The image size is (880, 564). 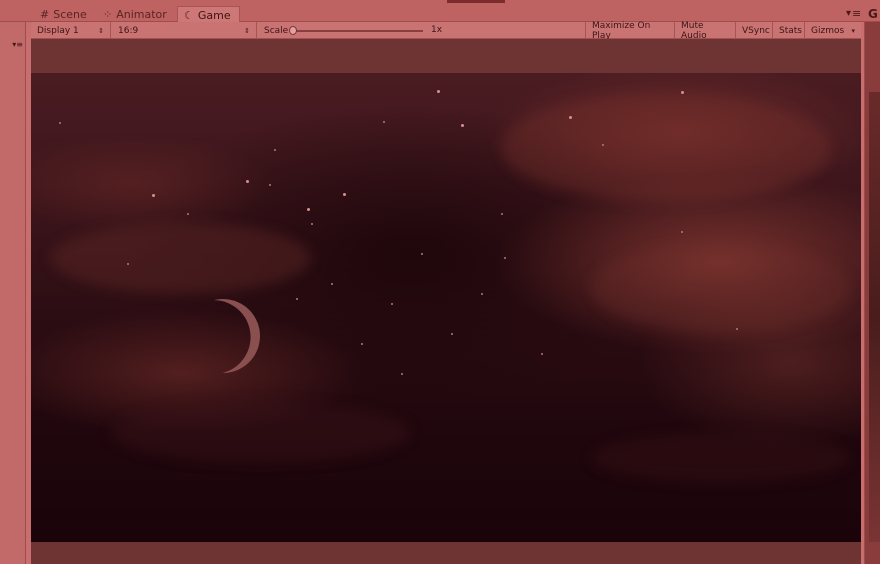 What do you see at coordinates (848, 13) in the screenshot?
I see `panel-menu-icon: ▾` at bounding box center [848, 13].